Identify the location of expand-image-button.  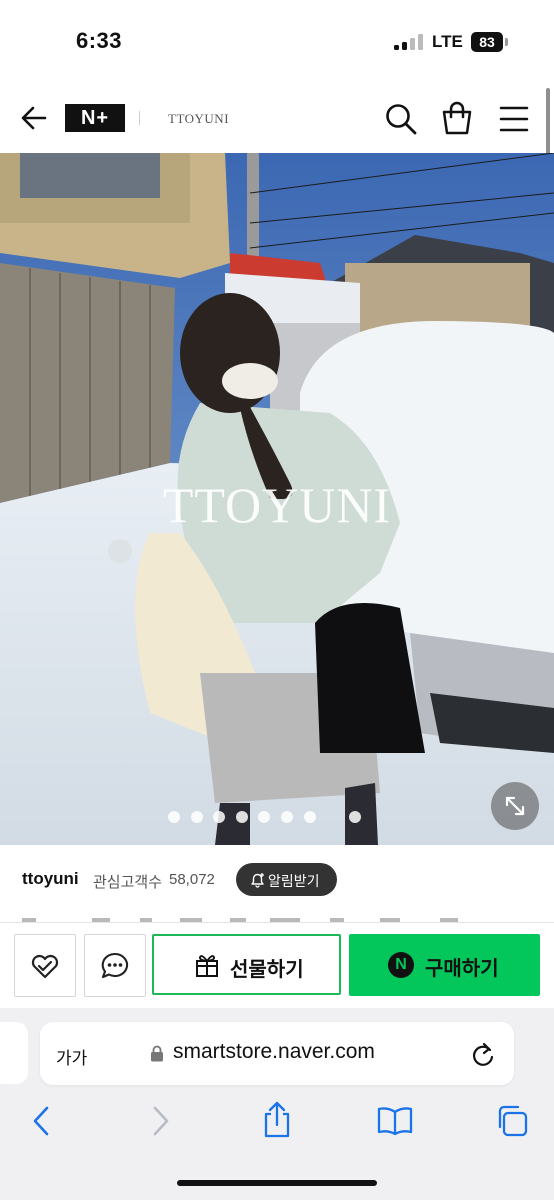
(515, 806).